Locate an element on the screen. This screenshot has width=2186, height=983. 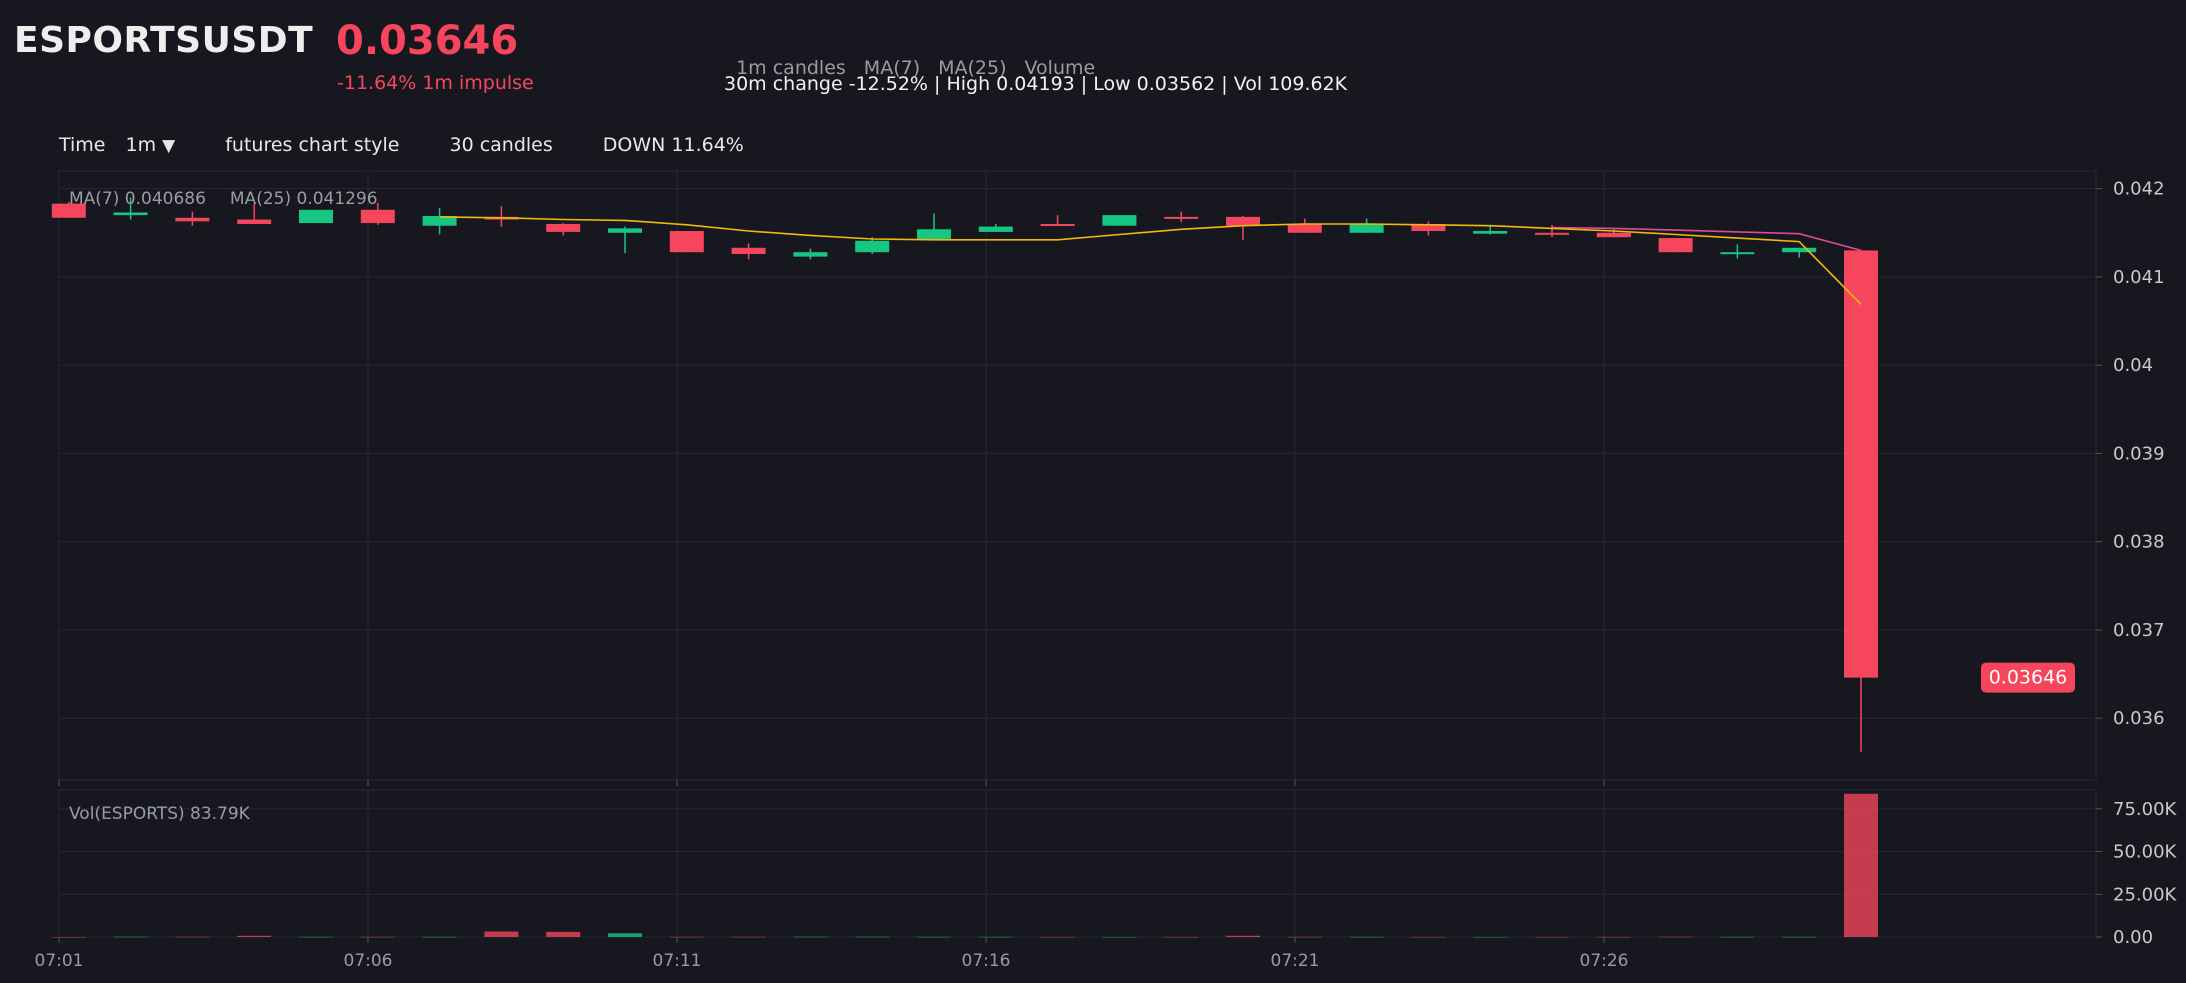
y-tick-label: 0.041 is located at coordinates (2139, 277).